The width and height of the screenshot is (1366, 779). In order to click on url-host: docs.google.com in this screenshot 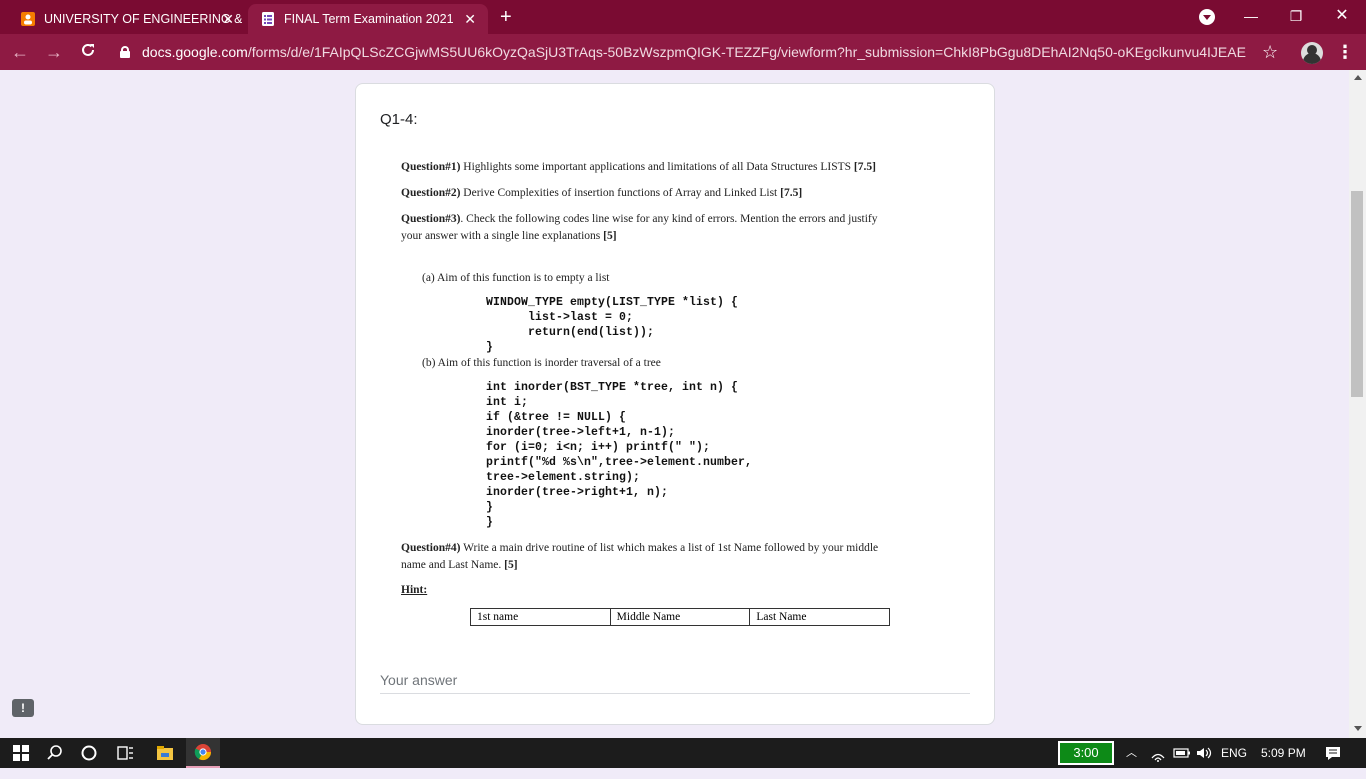, I will do `click(195, 52)`.